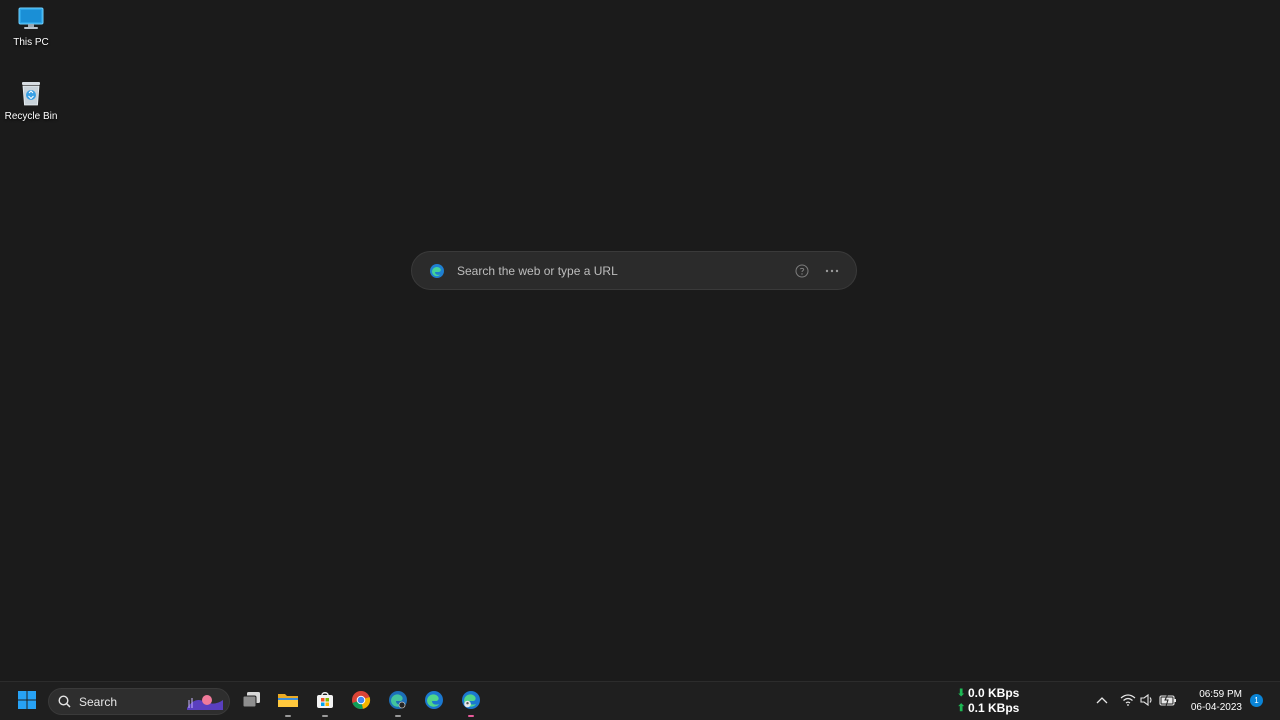  I want to click on edge-profile-button, so click(471, 702).